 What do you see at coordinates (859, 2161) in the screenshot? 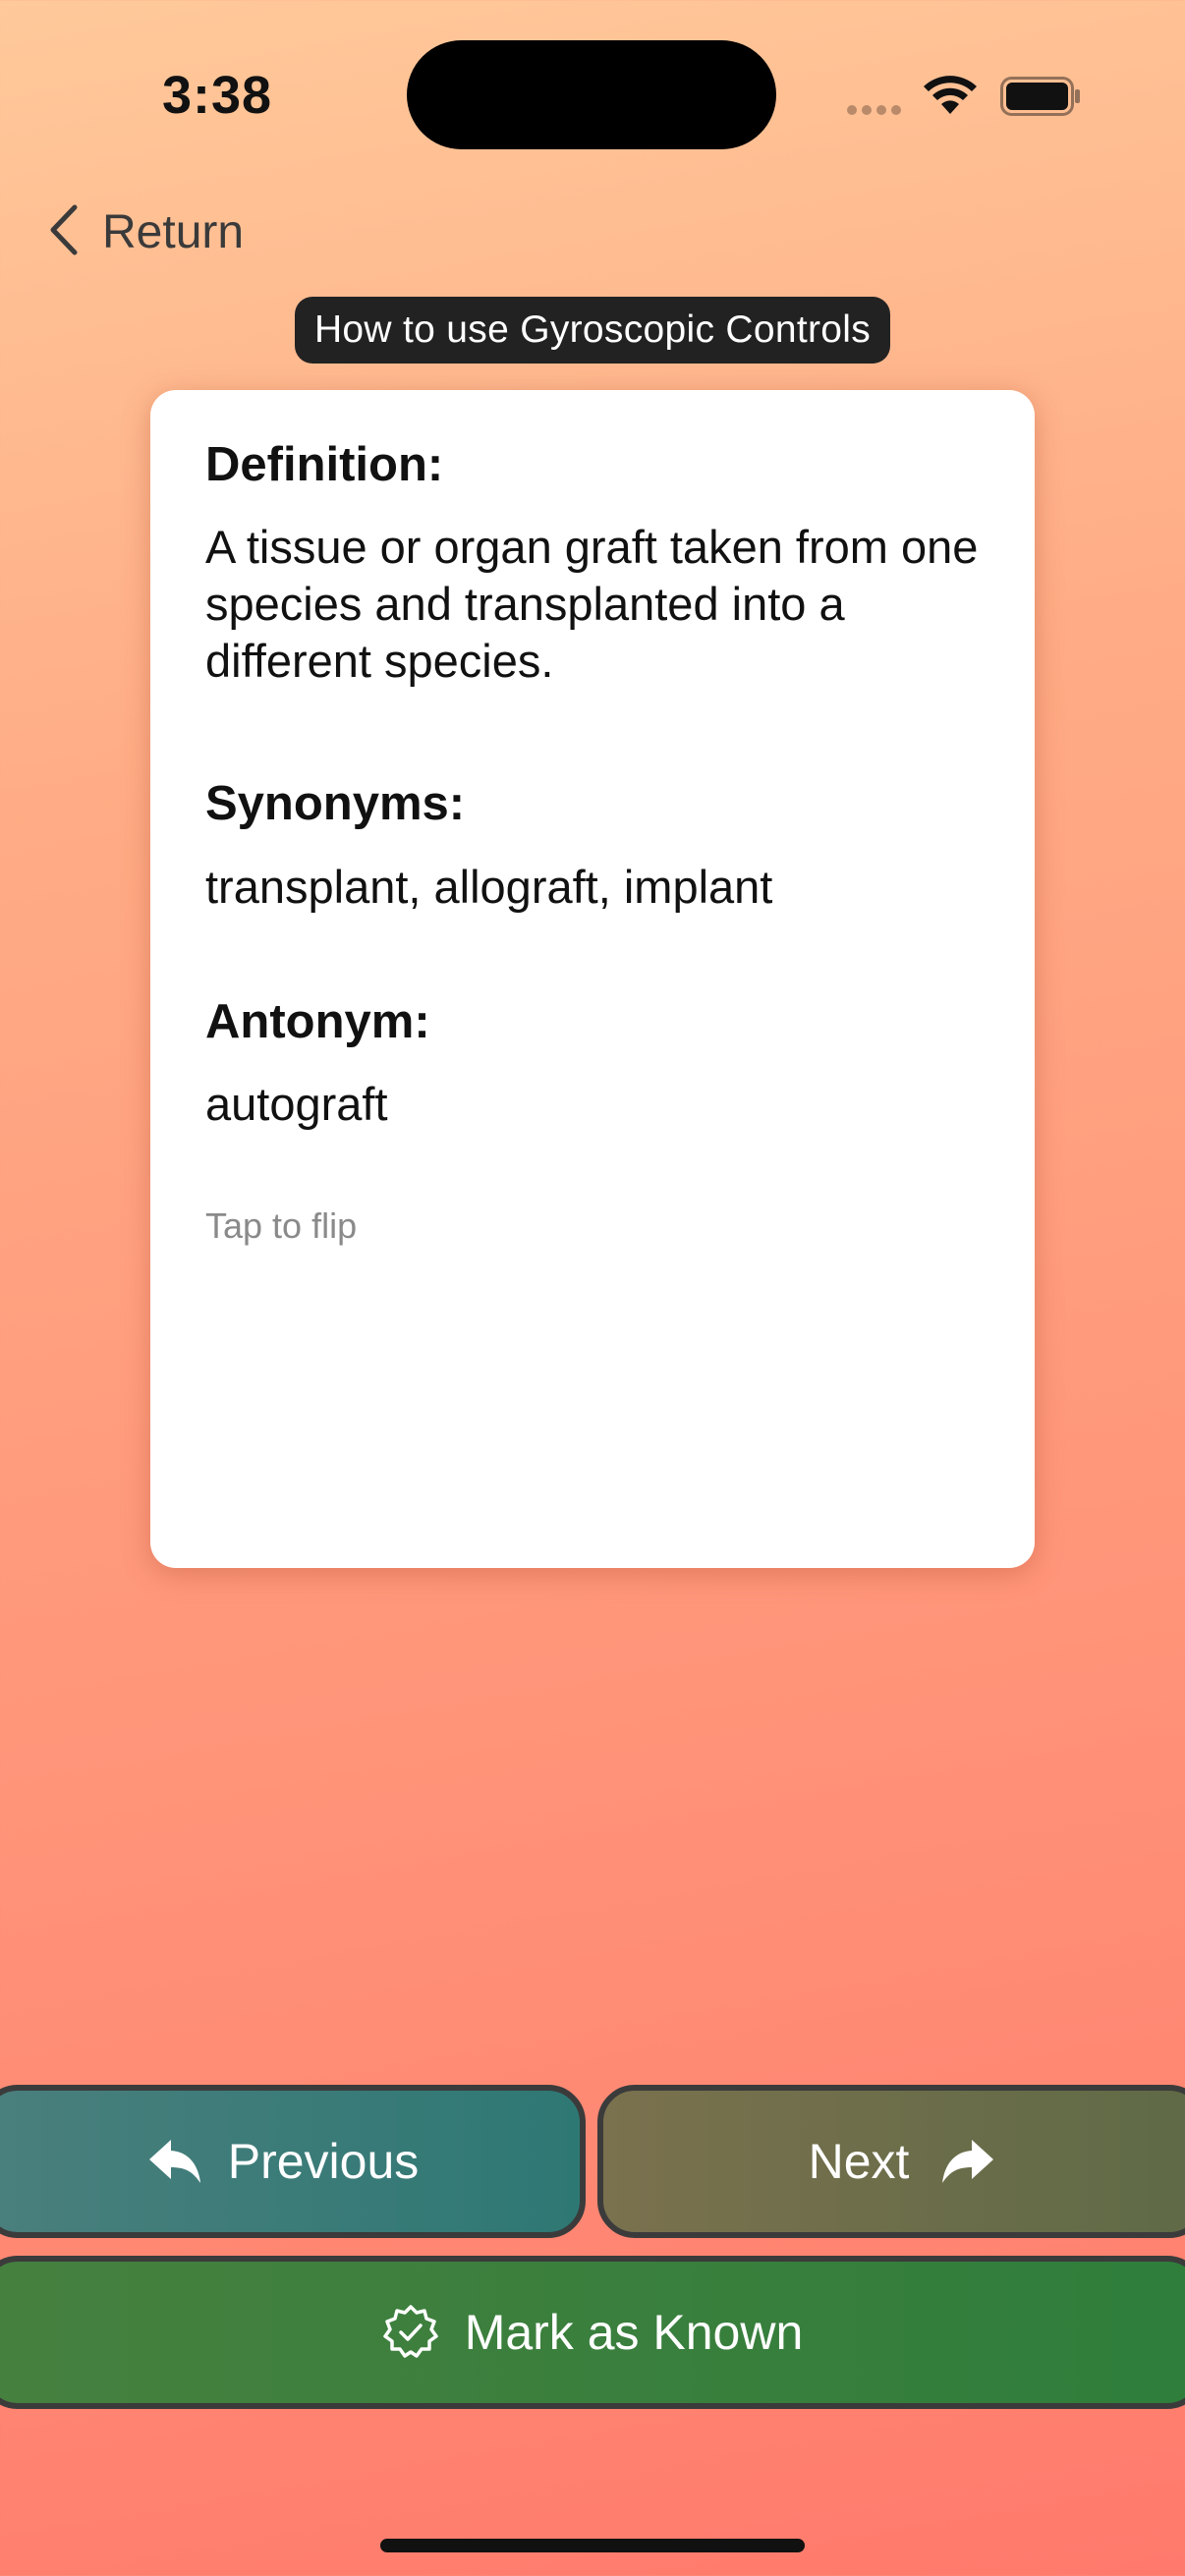
I see `next-label: Next` at bounding box center [859, 2161].